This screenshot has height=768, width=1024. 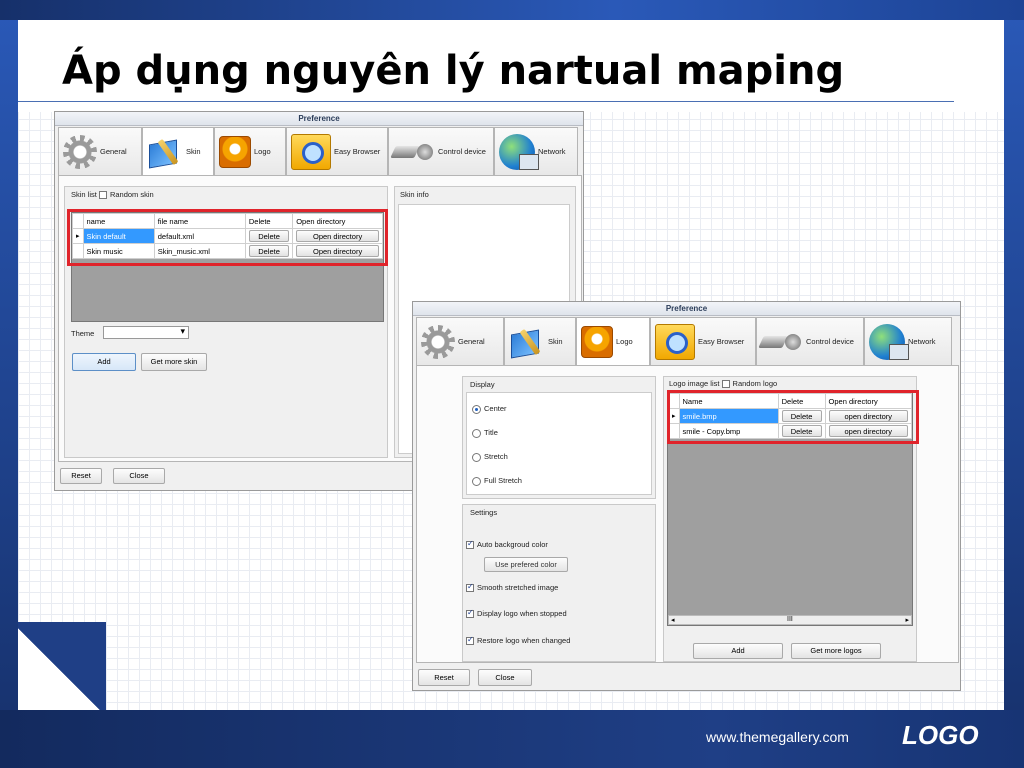 I want to click on settings-label: Settings, so click(x=484, y=512).